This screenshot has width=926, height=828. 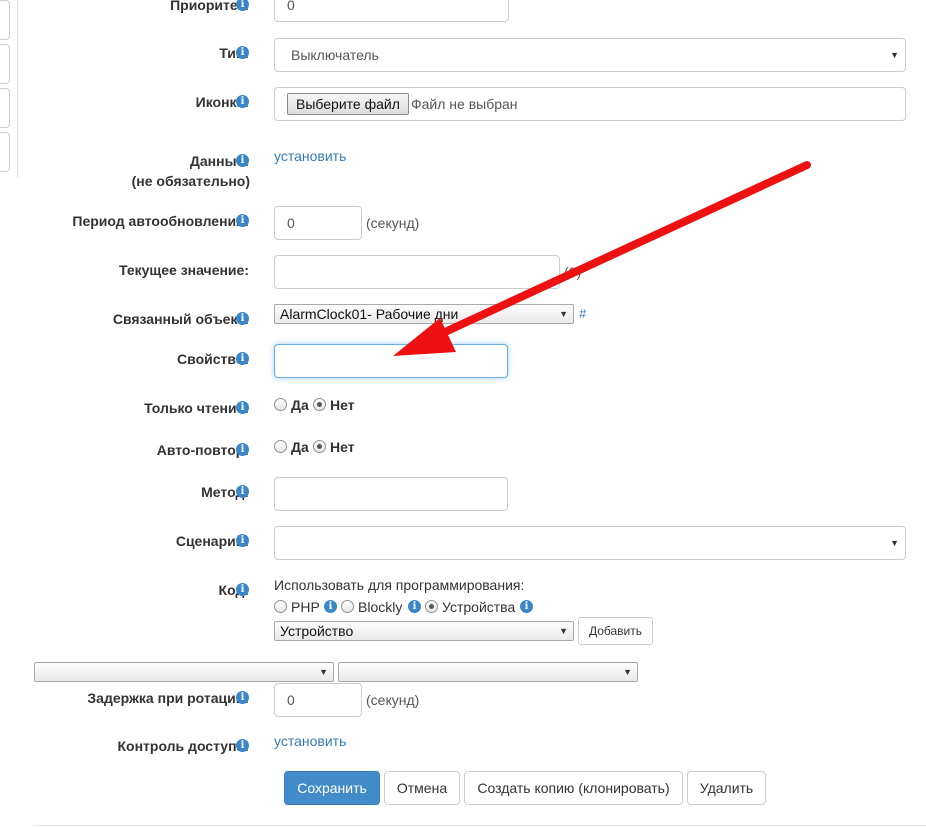 What do you see at coordinates (424, 337) in the screenshot?
I see `arrow-head` at bounding box center [424, 337].